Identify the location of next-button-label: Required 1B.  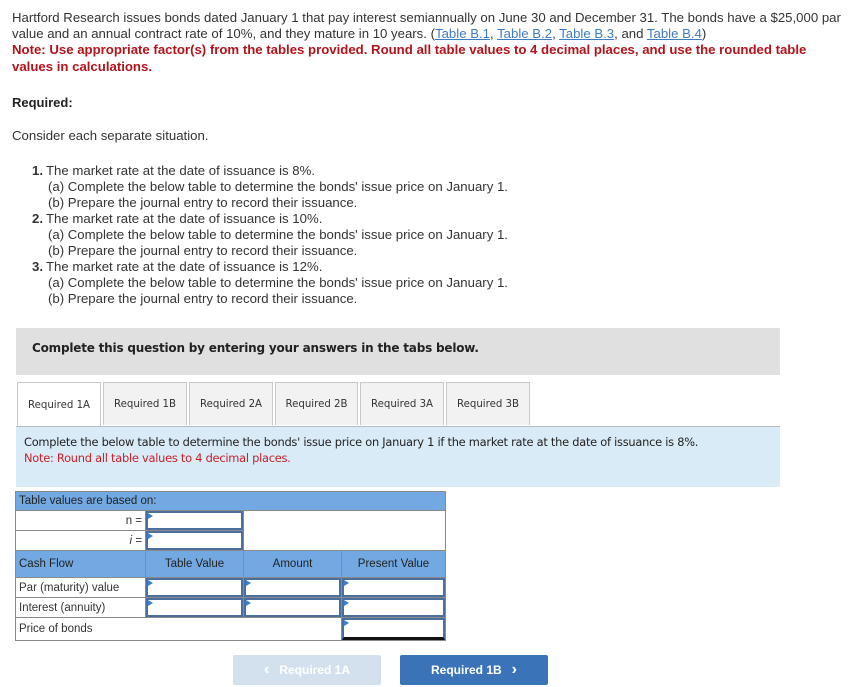
(466, 670).